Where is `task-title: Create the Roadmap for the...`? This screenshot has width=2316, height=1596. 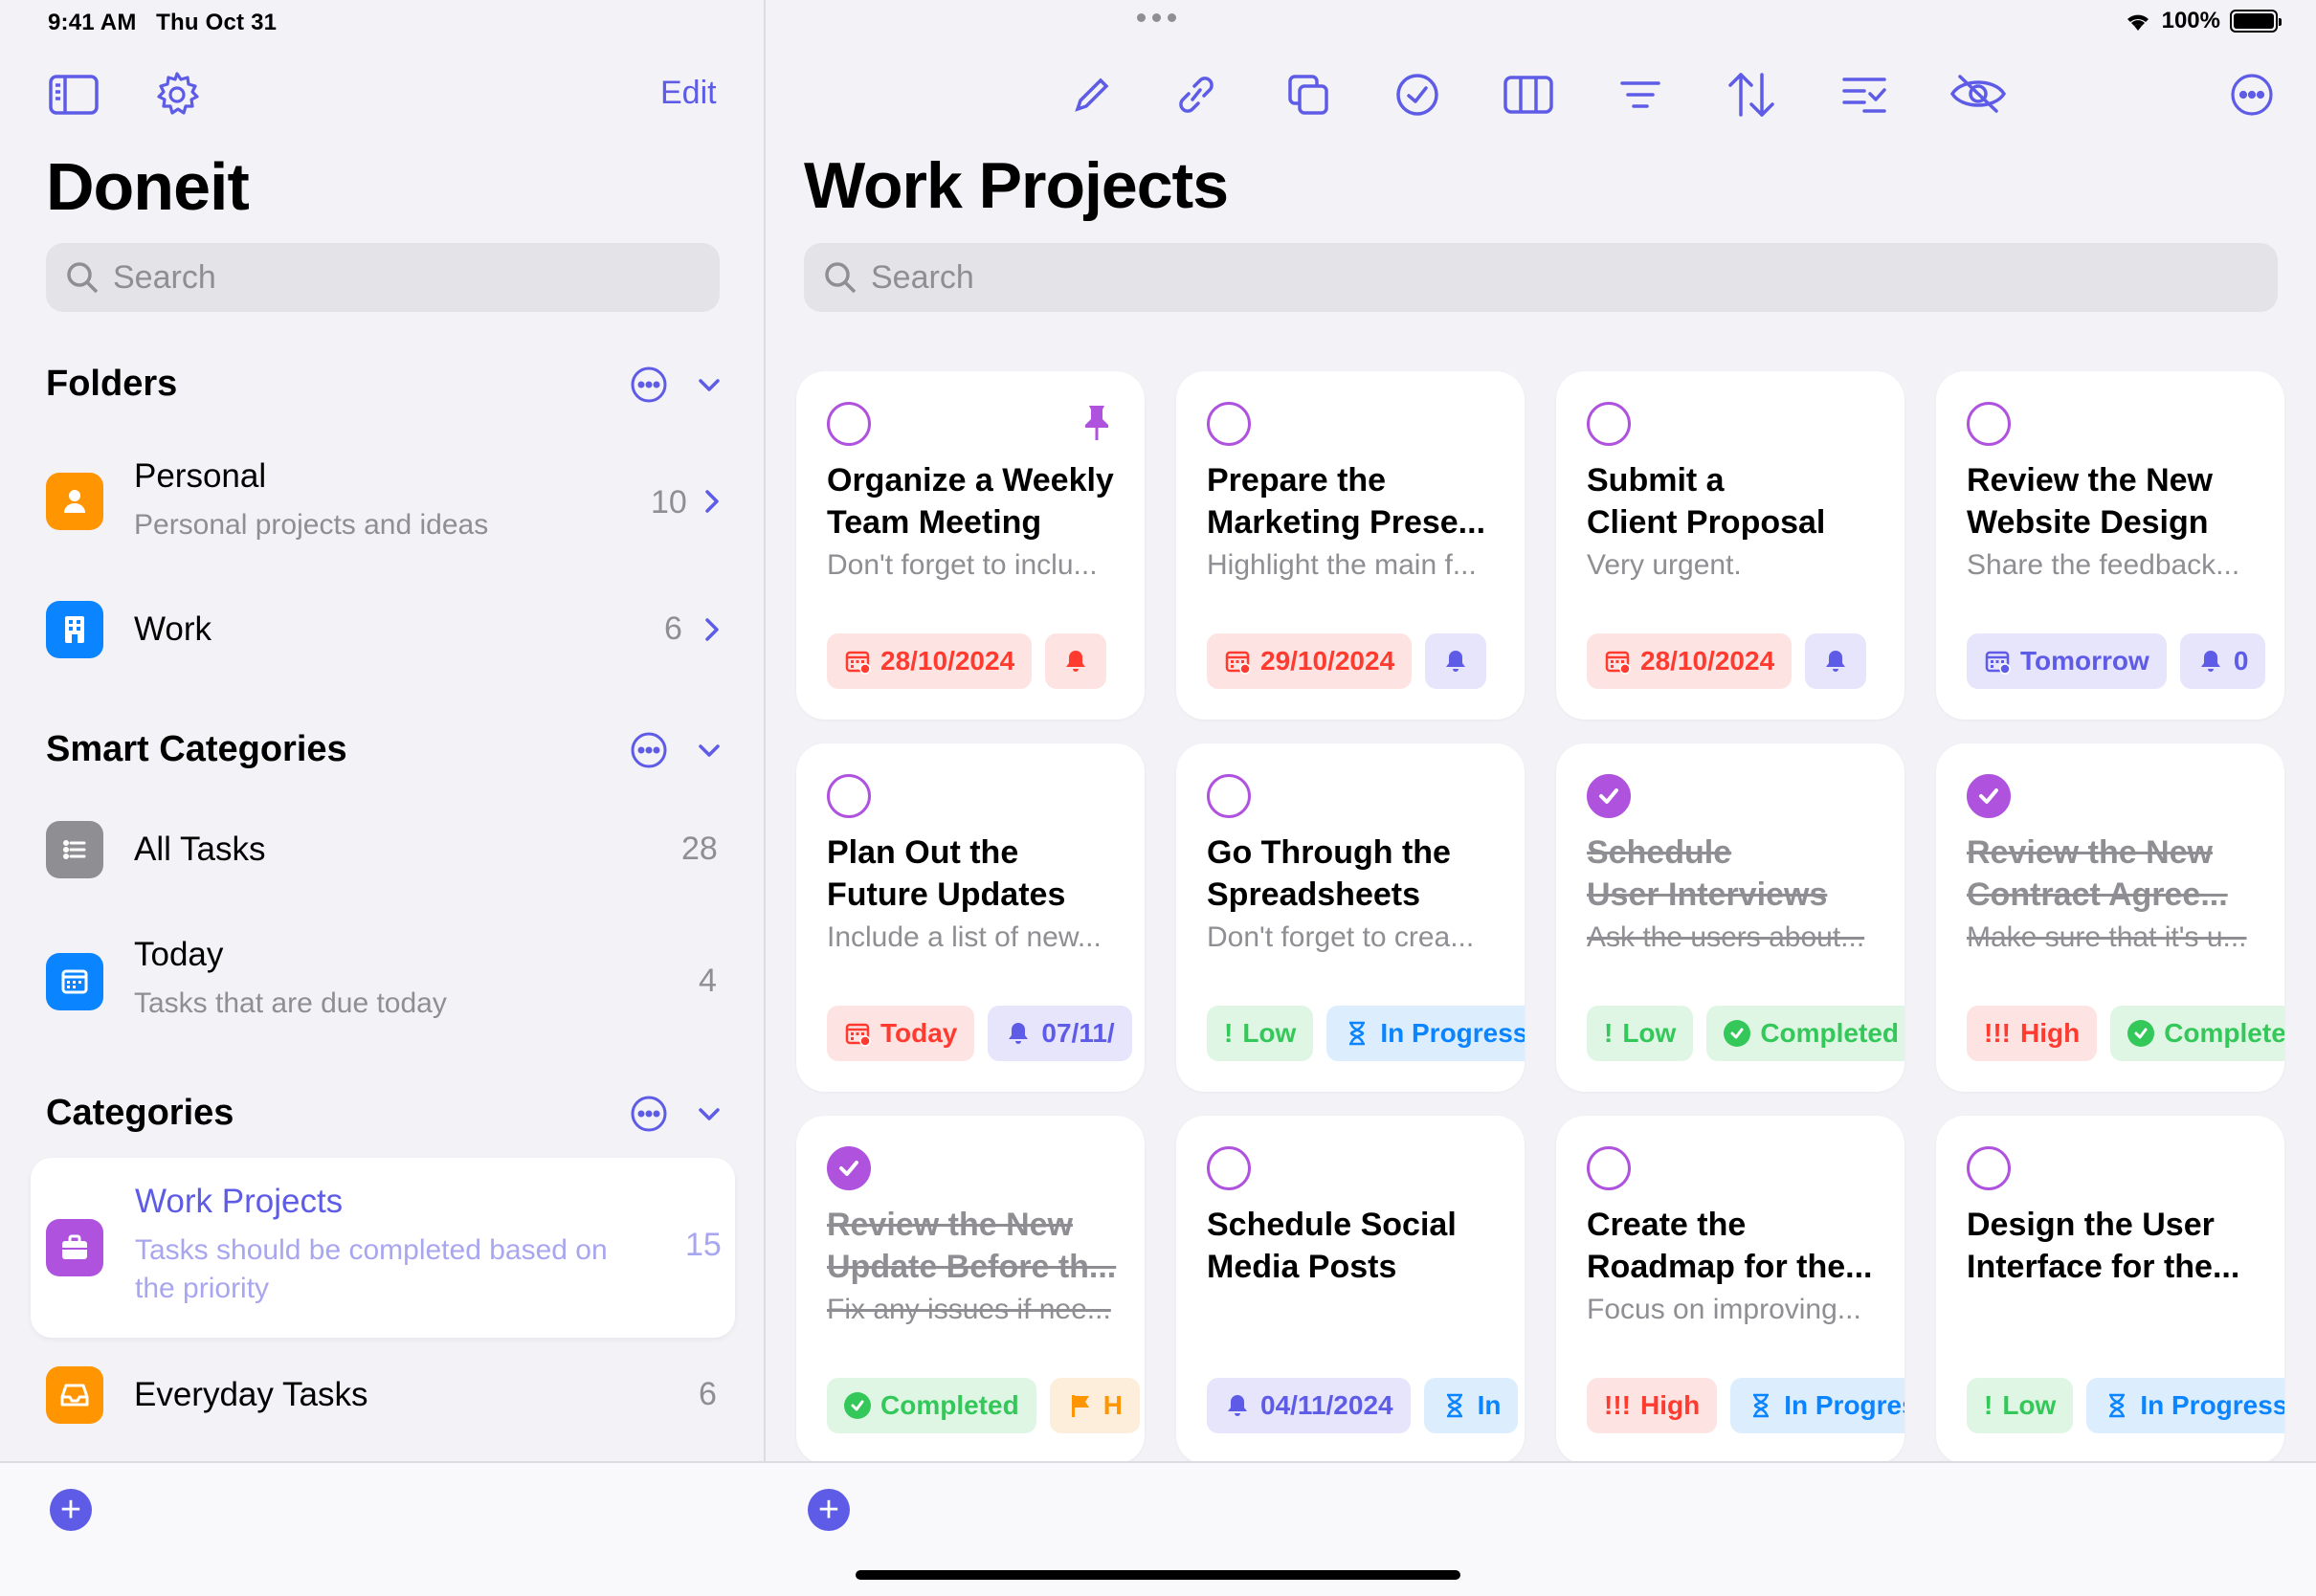 task-title: Create the Roadmap for the... is located at coordinates (1735, 1246).